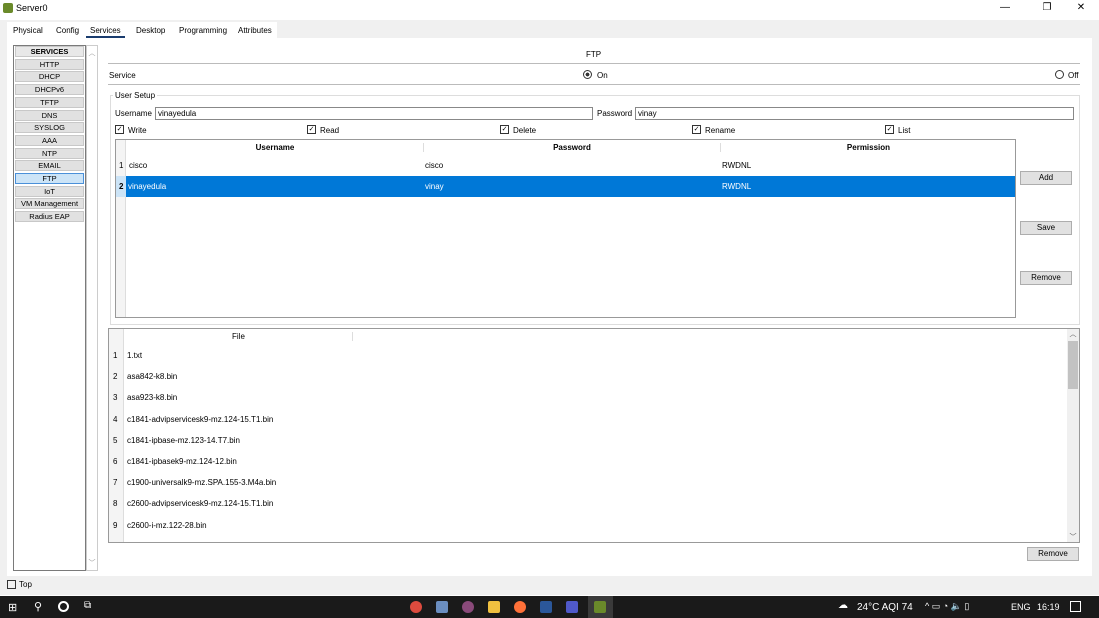  What do you see at coordinates (904, 130) in the screenshot?
I see `list-label: List` at bounding box center [904, 130].